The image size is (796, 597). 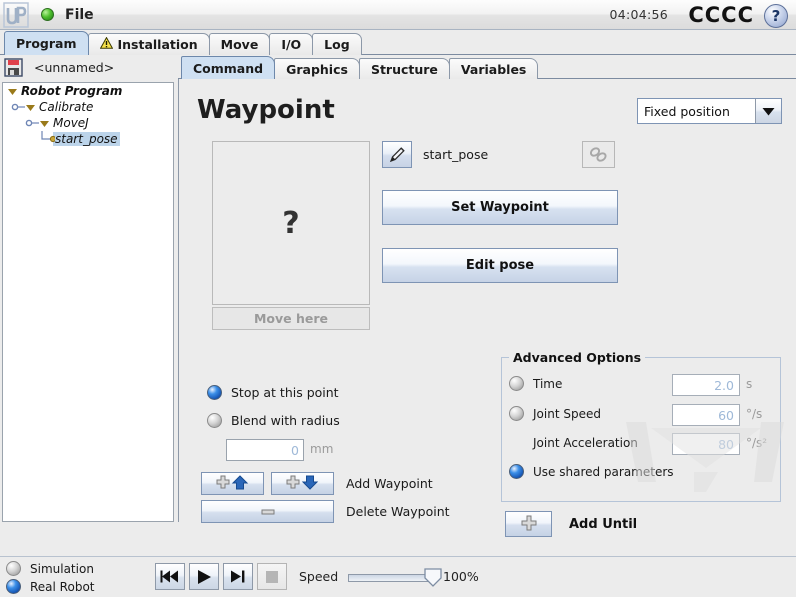 What do you see at coordinates (79, 15) in the screenshot?
I see `file-menu: File` at bounding box center [79, 15].